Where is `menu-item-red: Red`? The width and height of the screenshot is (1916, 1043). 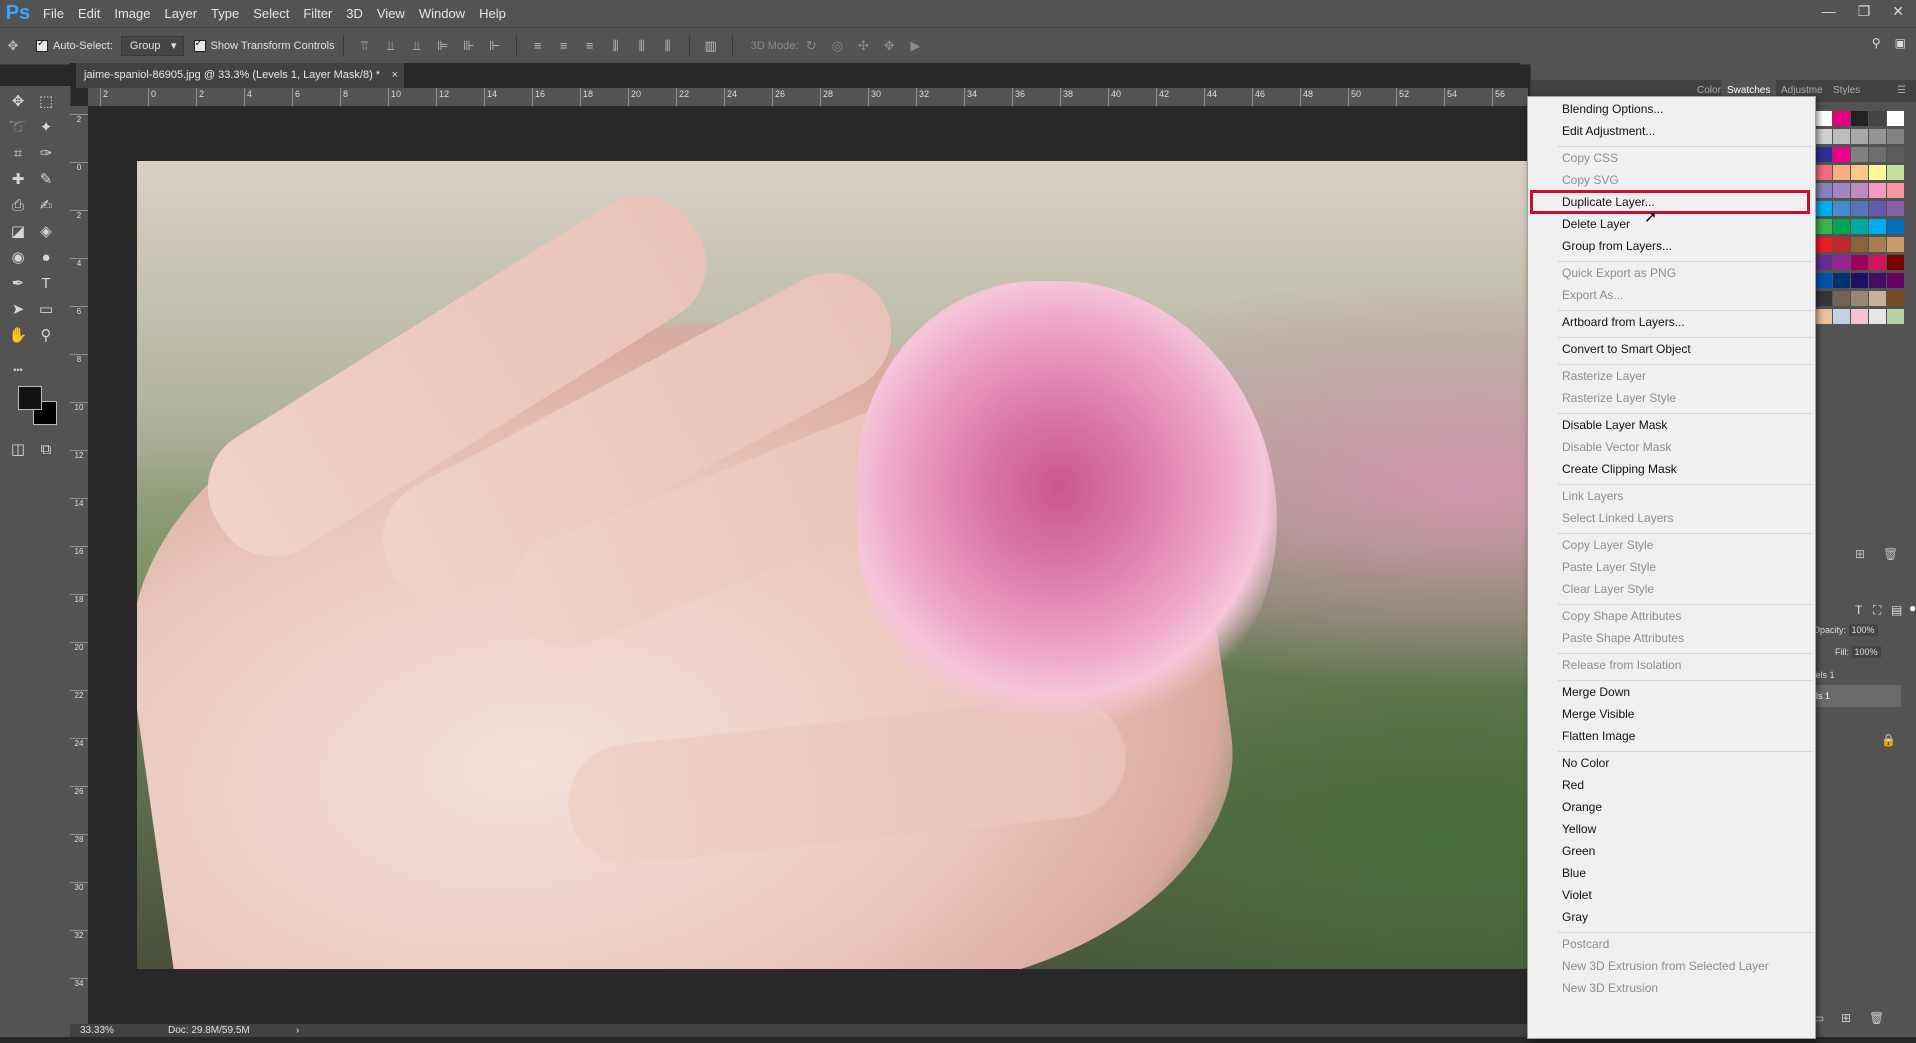
menu-item-red: Red is located at coordinates (1573, 785).